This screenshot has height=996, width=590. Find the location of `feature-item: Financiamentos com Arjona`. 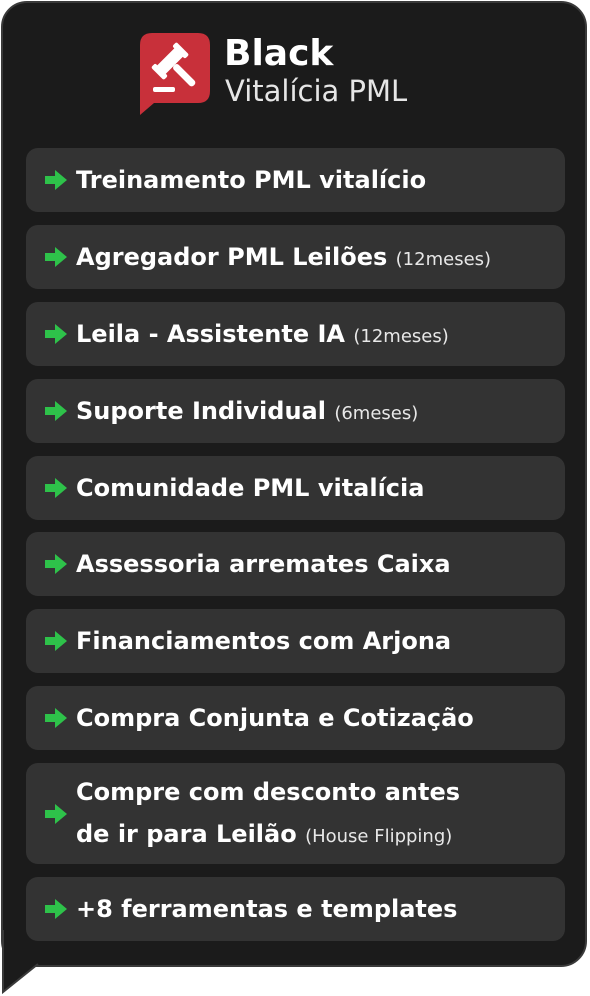

feature-item: Financiamentos com Arjona is located at coordinates (295, 641).